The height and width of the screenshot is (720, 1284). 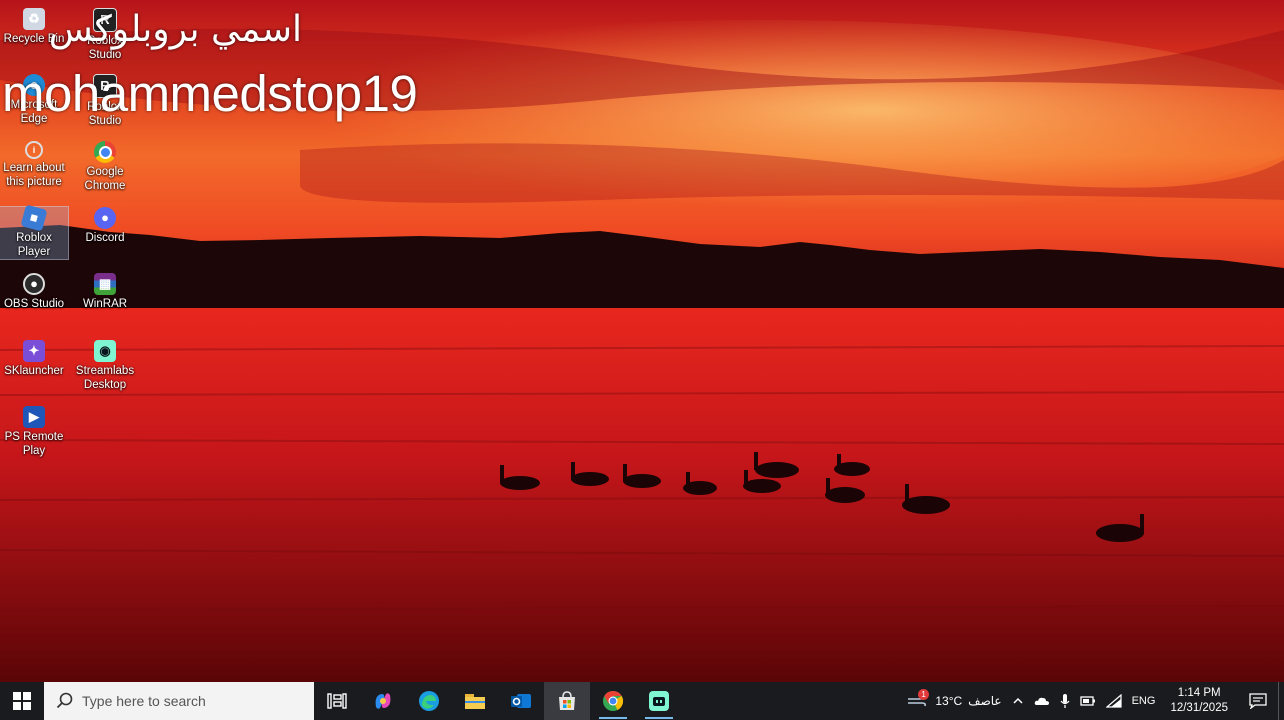 What do you see at coordinates (985, 701) in the screenshot?
I see `weather-condition: عاصف` at bounding box center [985, 701].